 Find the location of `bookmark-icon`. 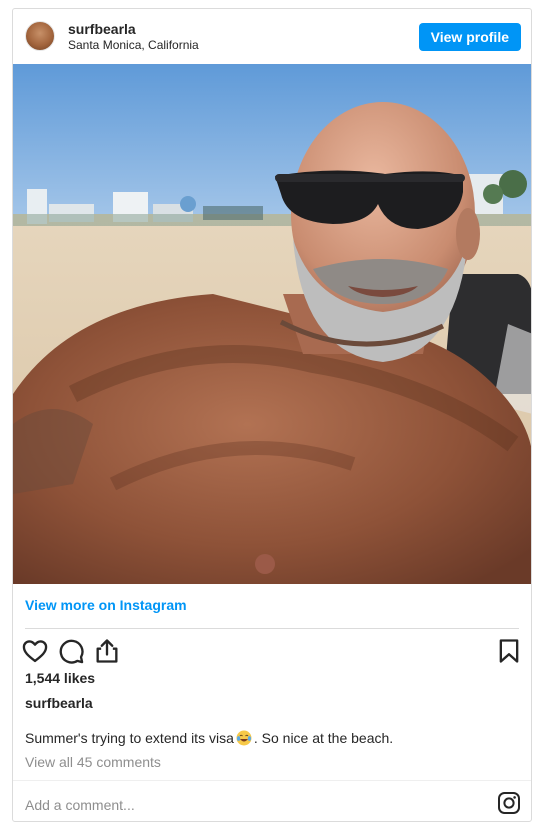

bookmark-icon is located at coordinates (509, 651).